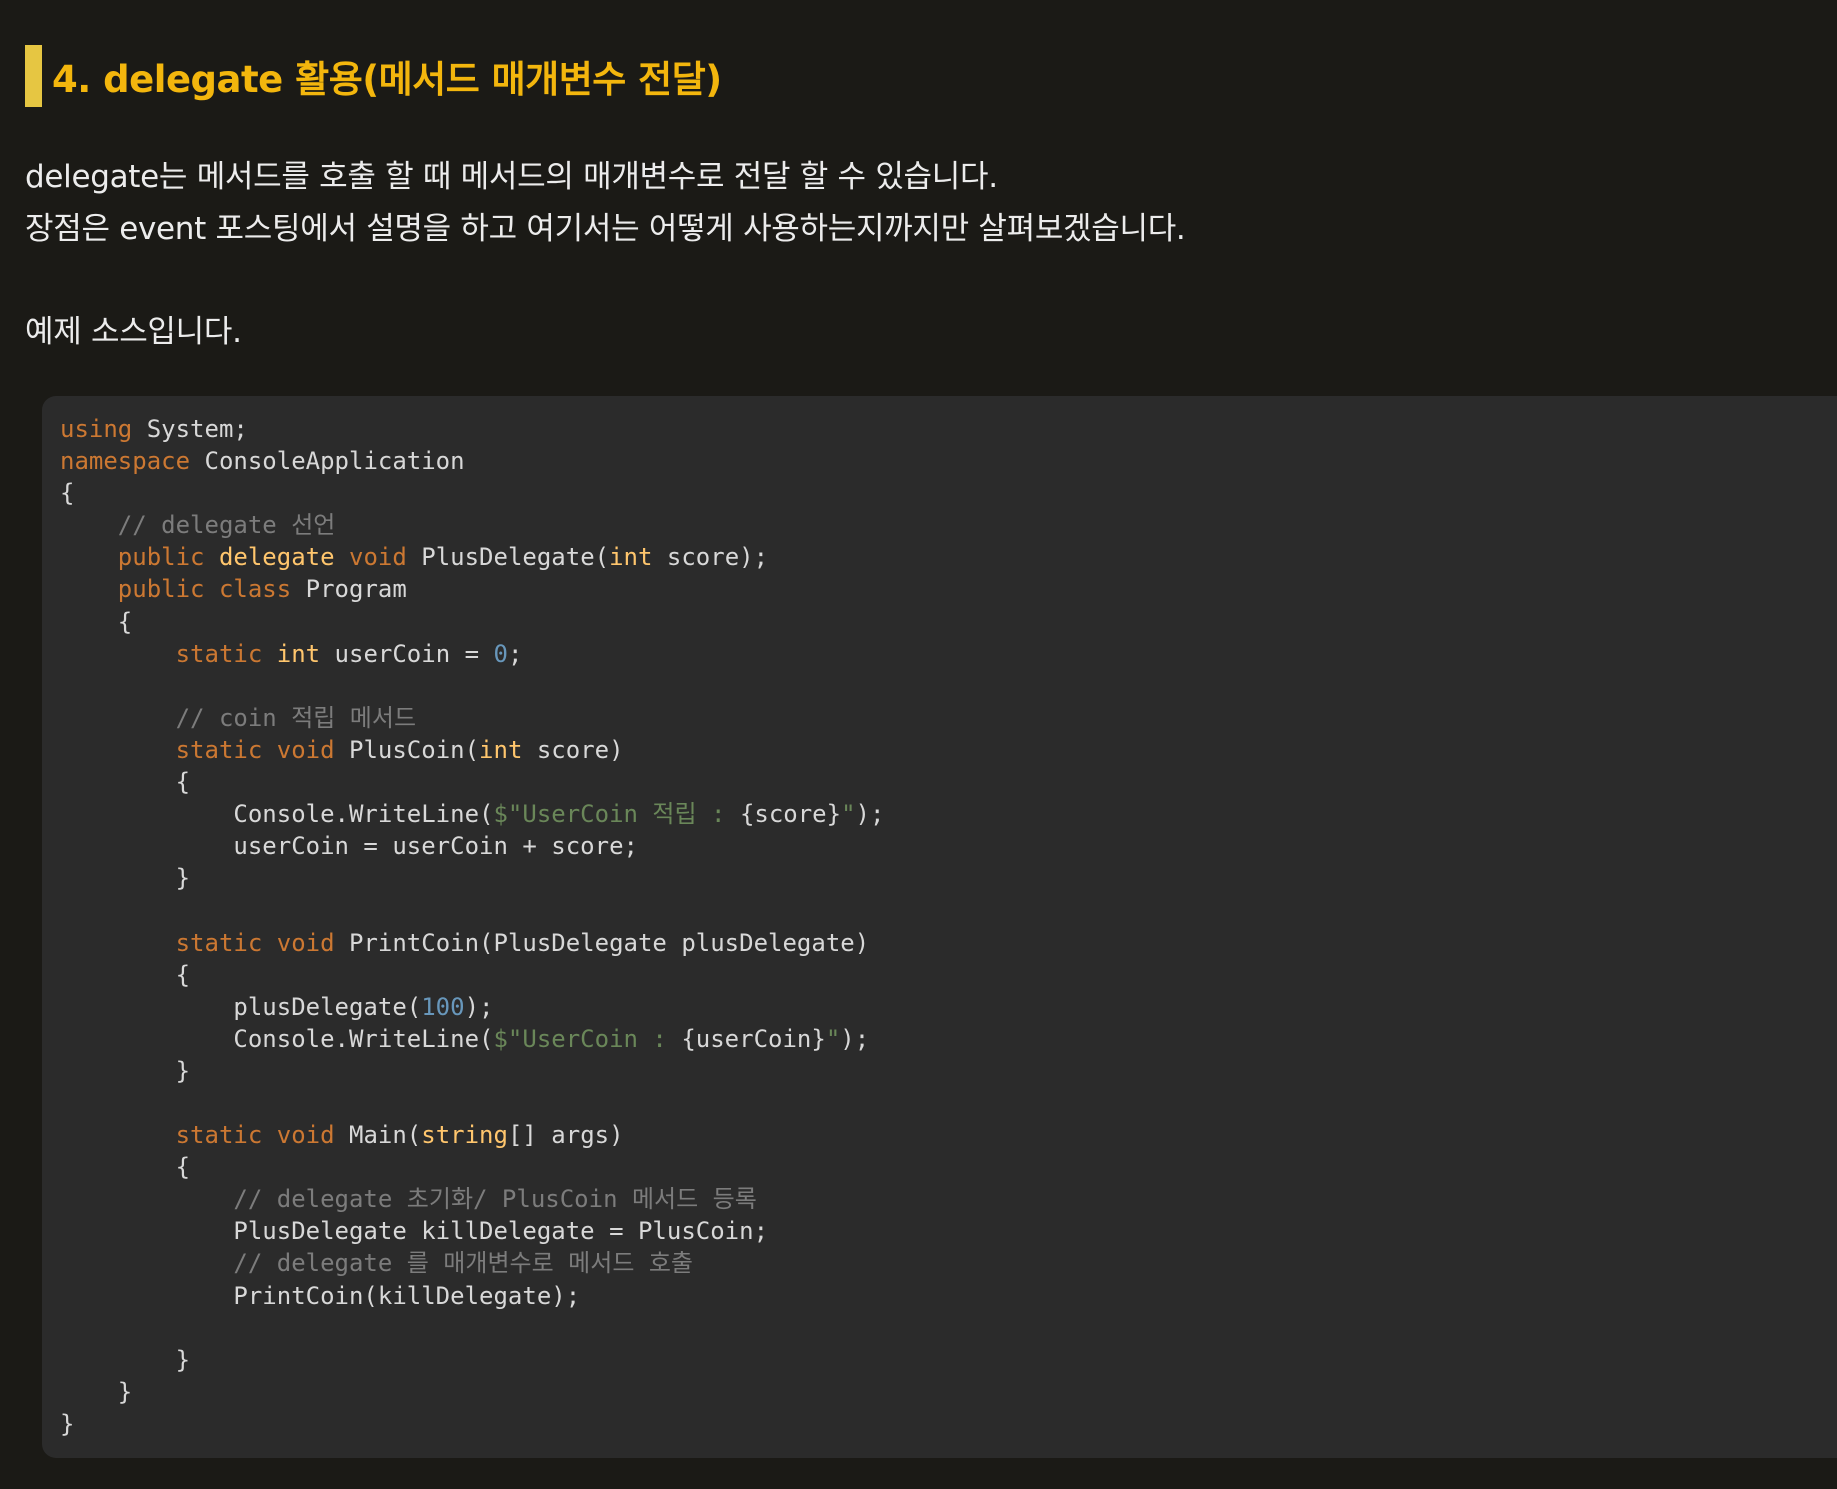 This screenshot has width=1837, height=1489. What do you see at coordinates (320, 1295) in the screenshot?
I see `code-token: PrintCoin(killDelegate);` at bounding box center [320, 1295].